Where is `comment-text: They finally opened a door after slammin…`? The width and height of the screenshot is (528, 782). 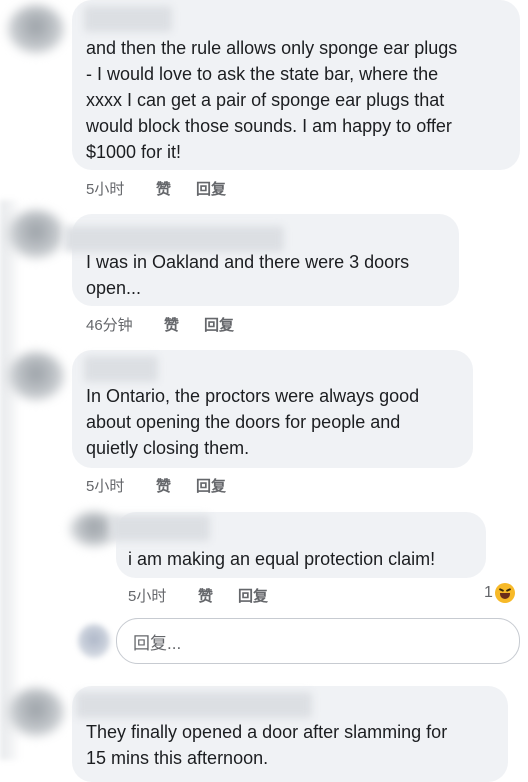 comment-text: They finally opened a door after slammin… is located at coordinates (267, 745).